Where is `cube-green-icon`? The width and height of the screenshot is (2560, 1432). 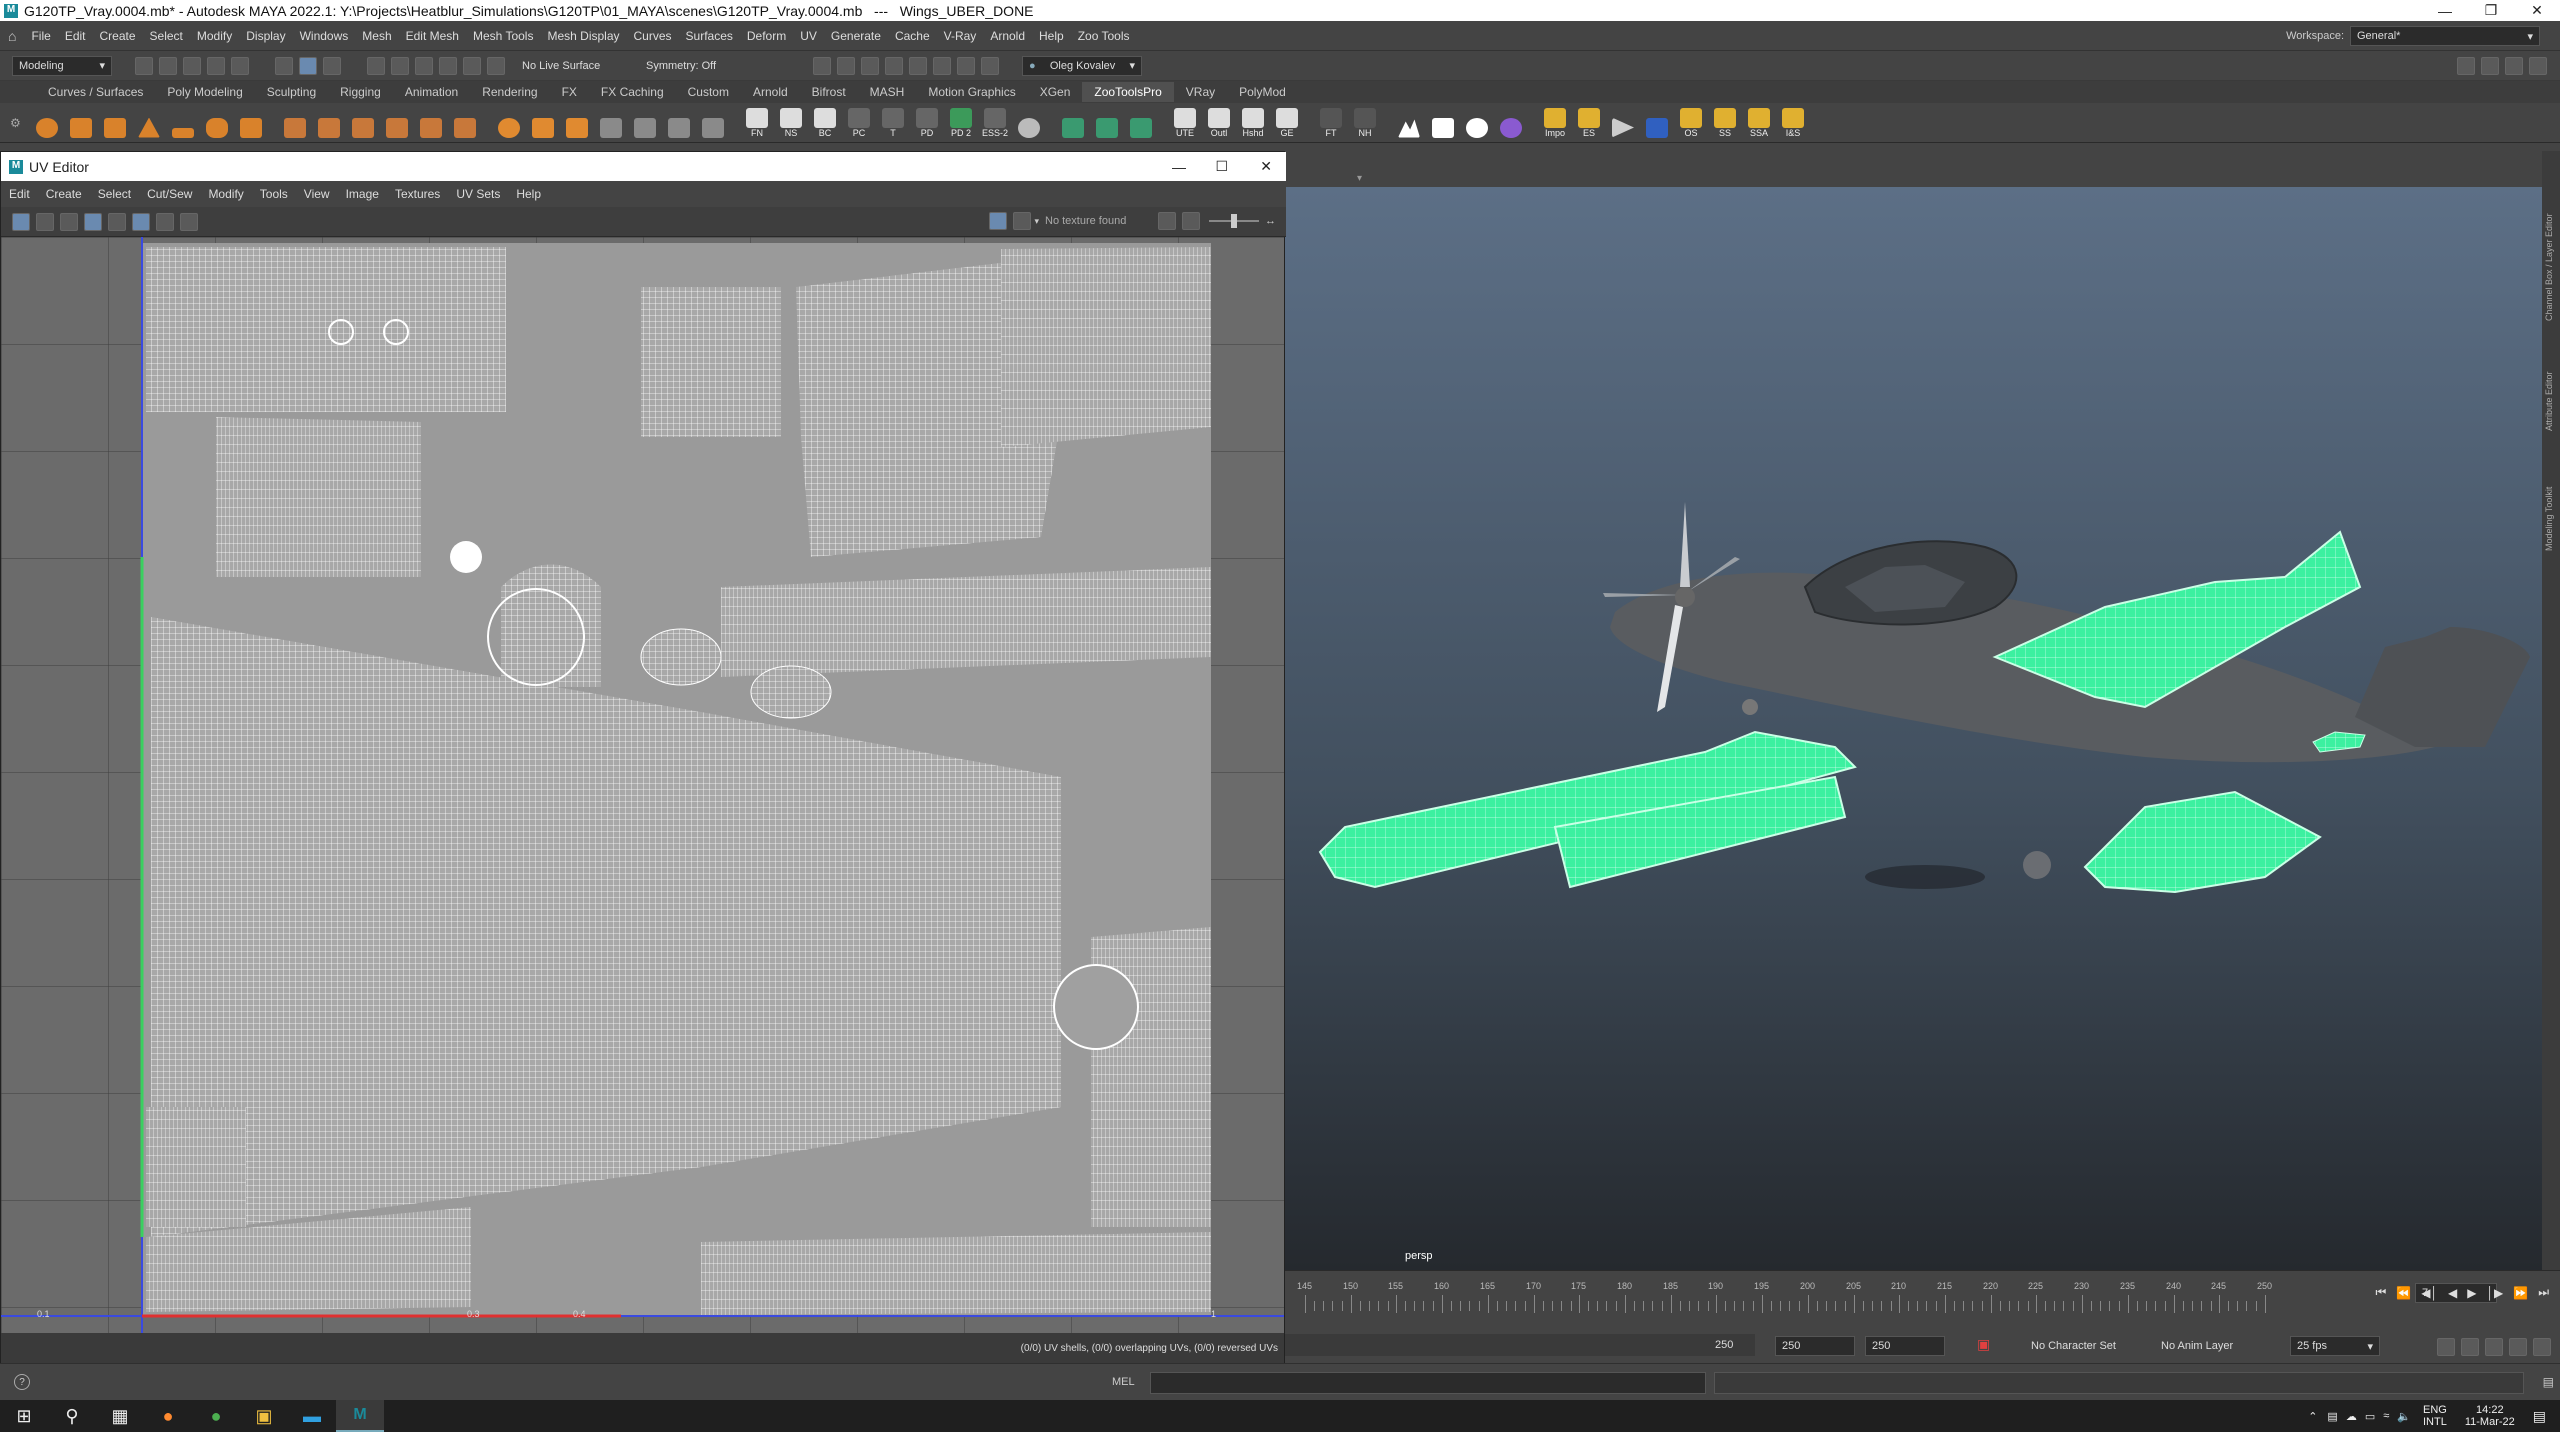
cube-green-icon is located at coordinates (1073, 123).